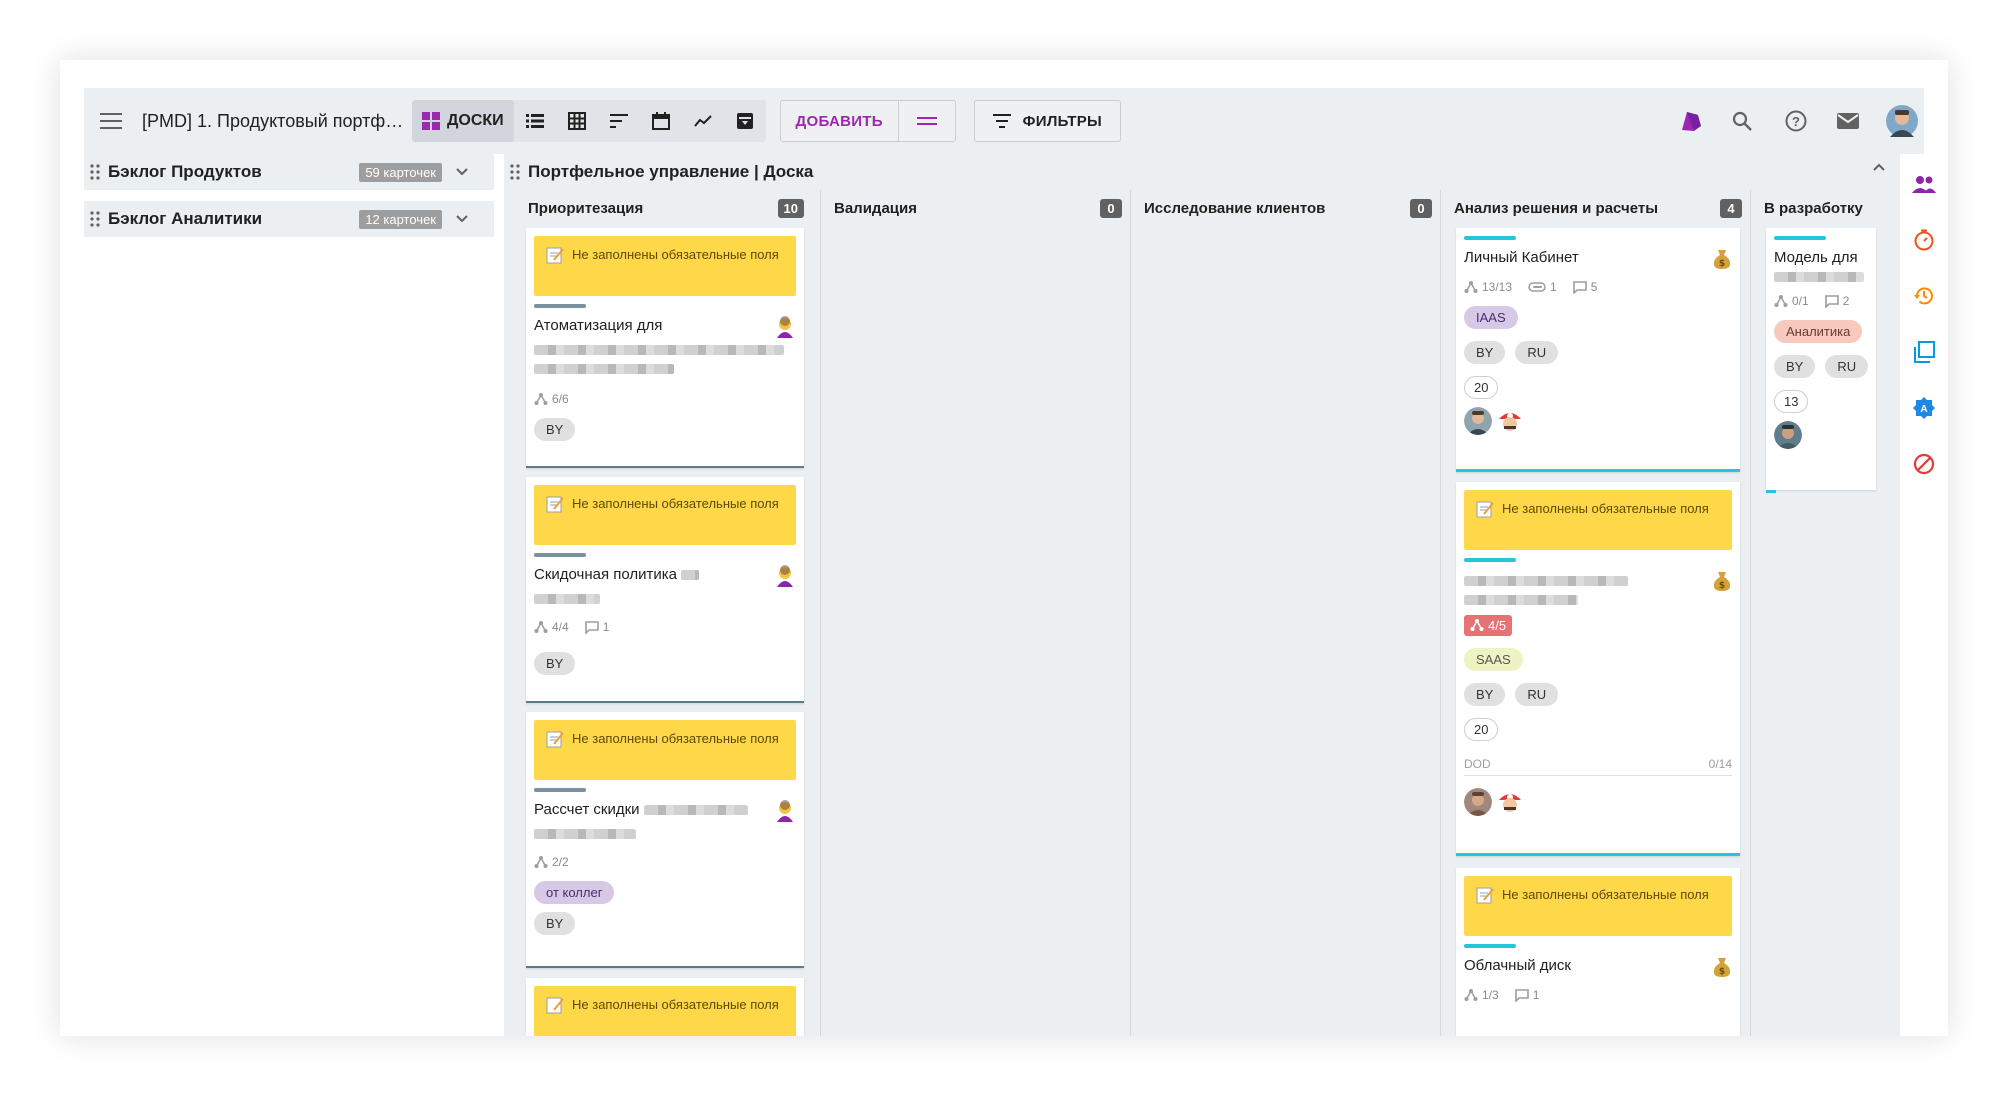  Describe the element at coordinates (1821, 359) in the screenshot. I see `kanban-card: Модель для 0/1 2 Аналитика BY RU 13` at that location.